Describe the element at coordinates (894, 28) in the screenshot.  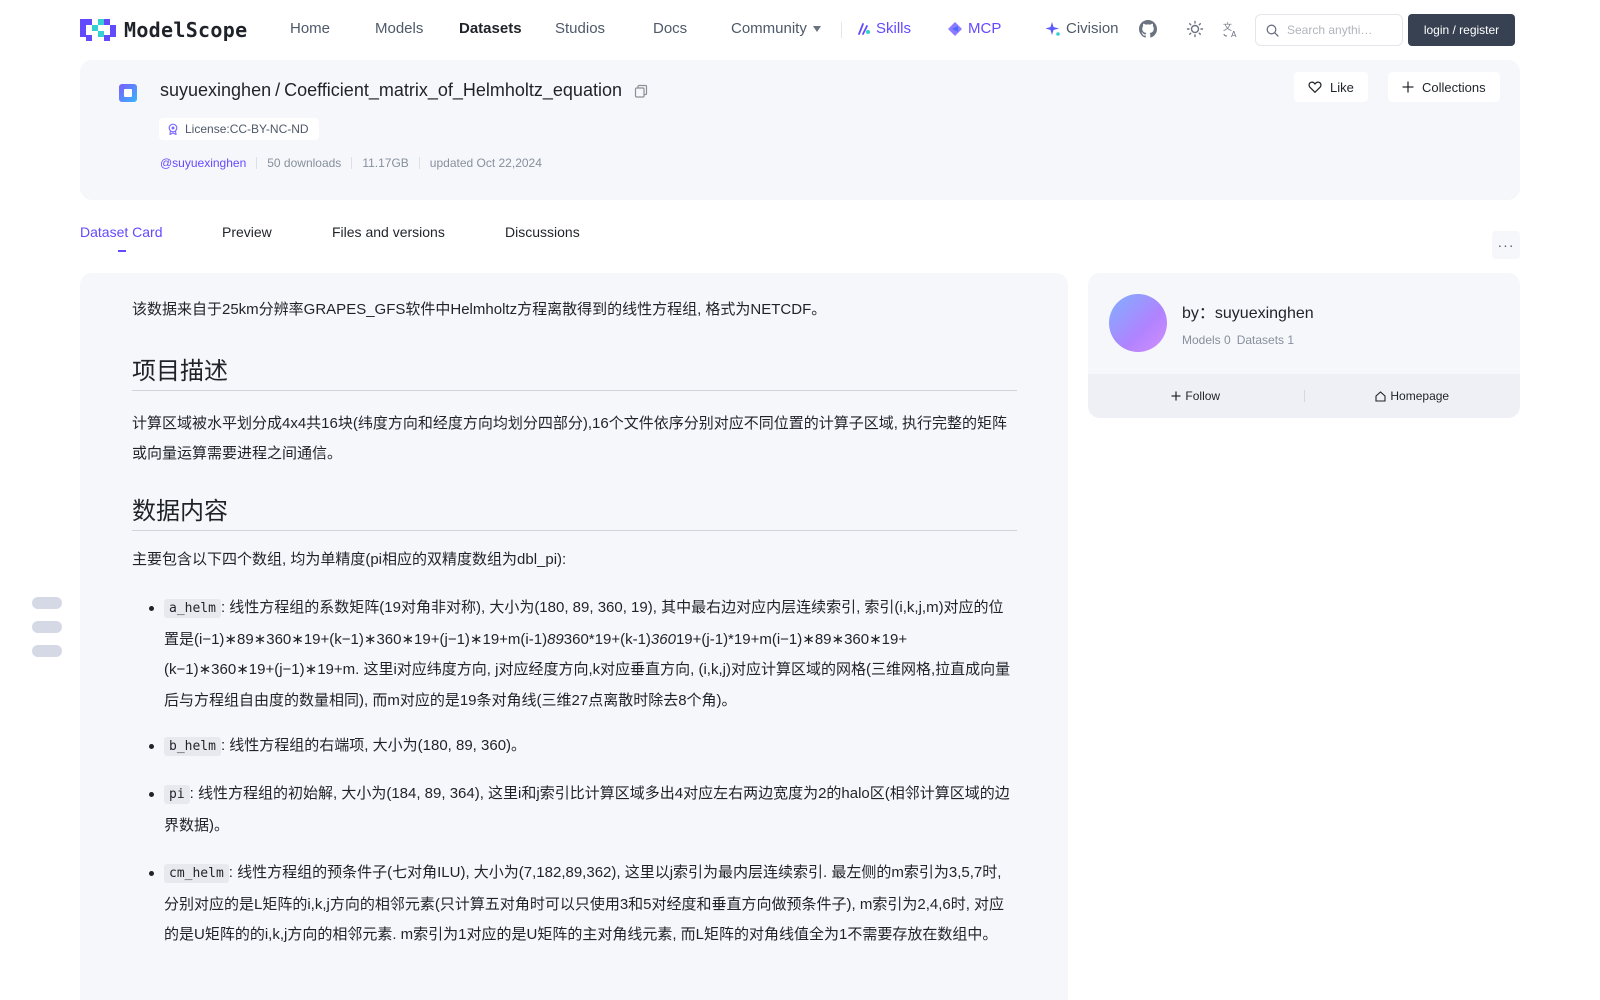
I see `nav-skills-label: Skills` at that location.